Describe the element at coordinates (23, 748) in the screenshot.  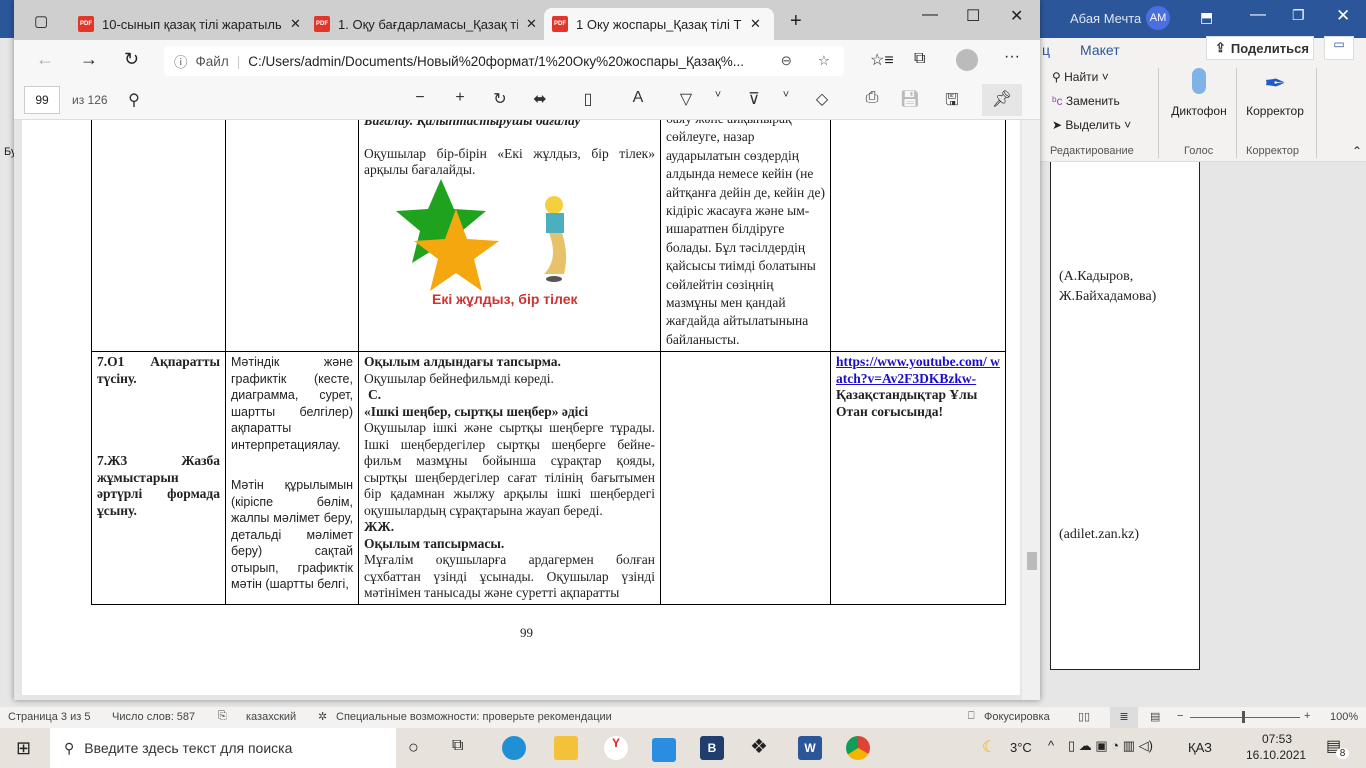
I see `windows-start-icon: ⊞` at that location.